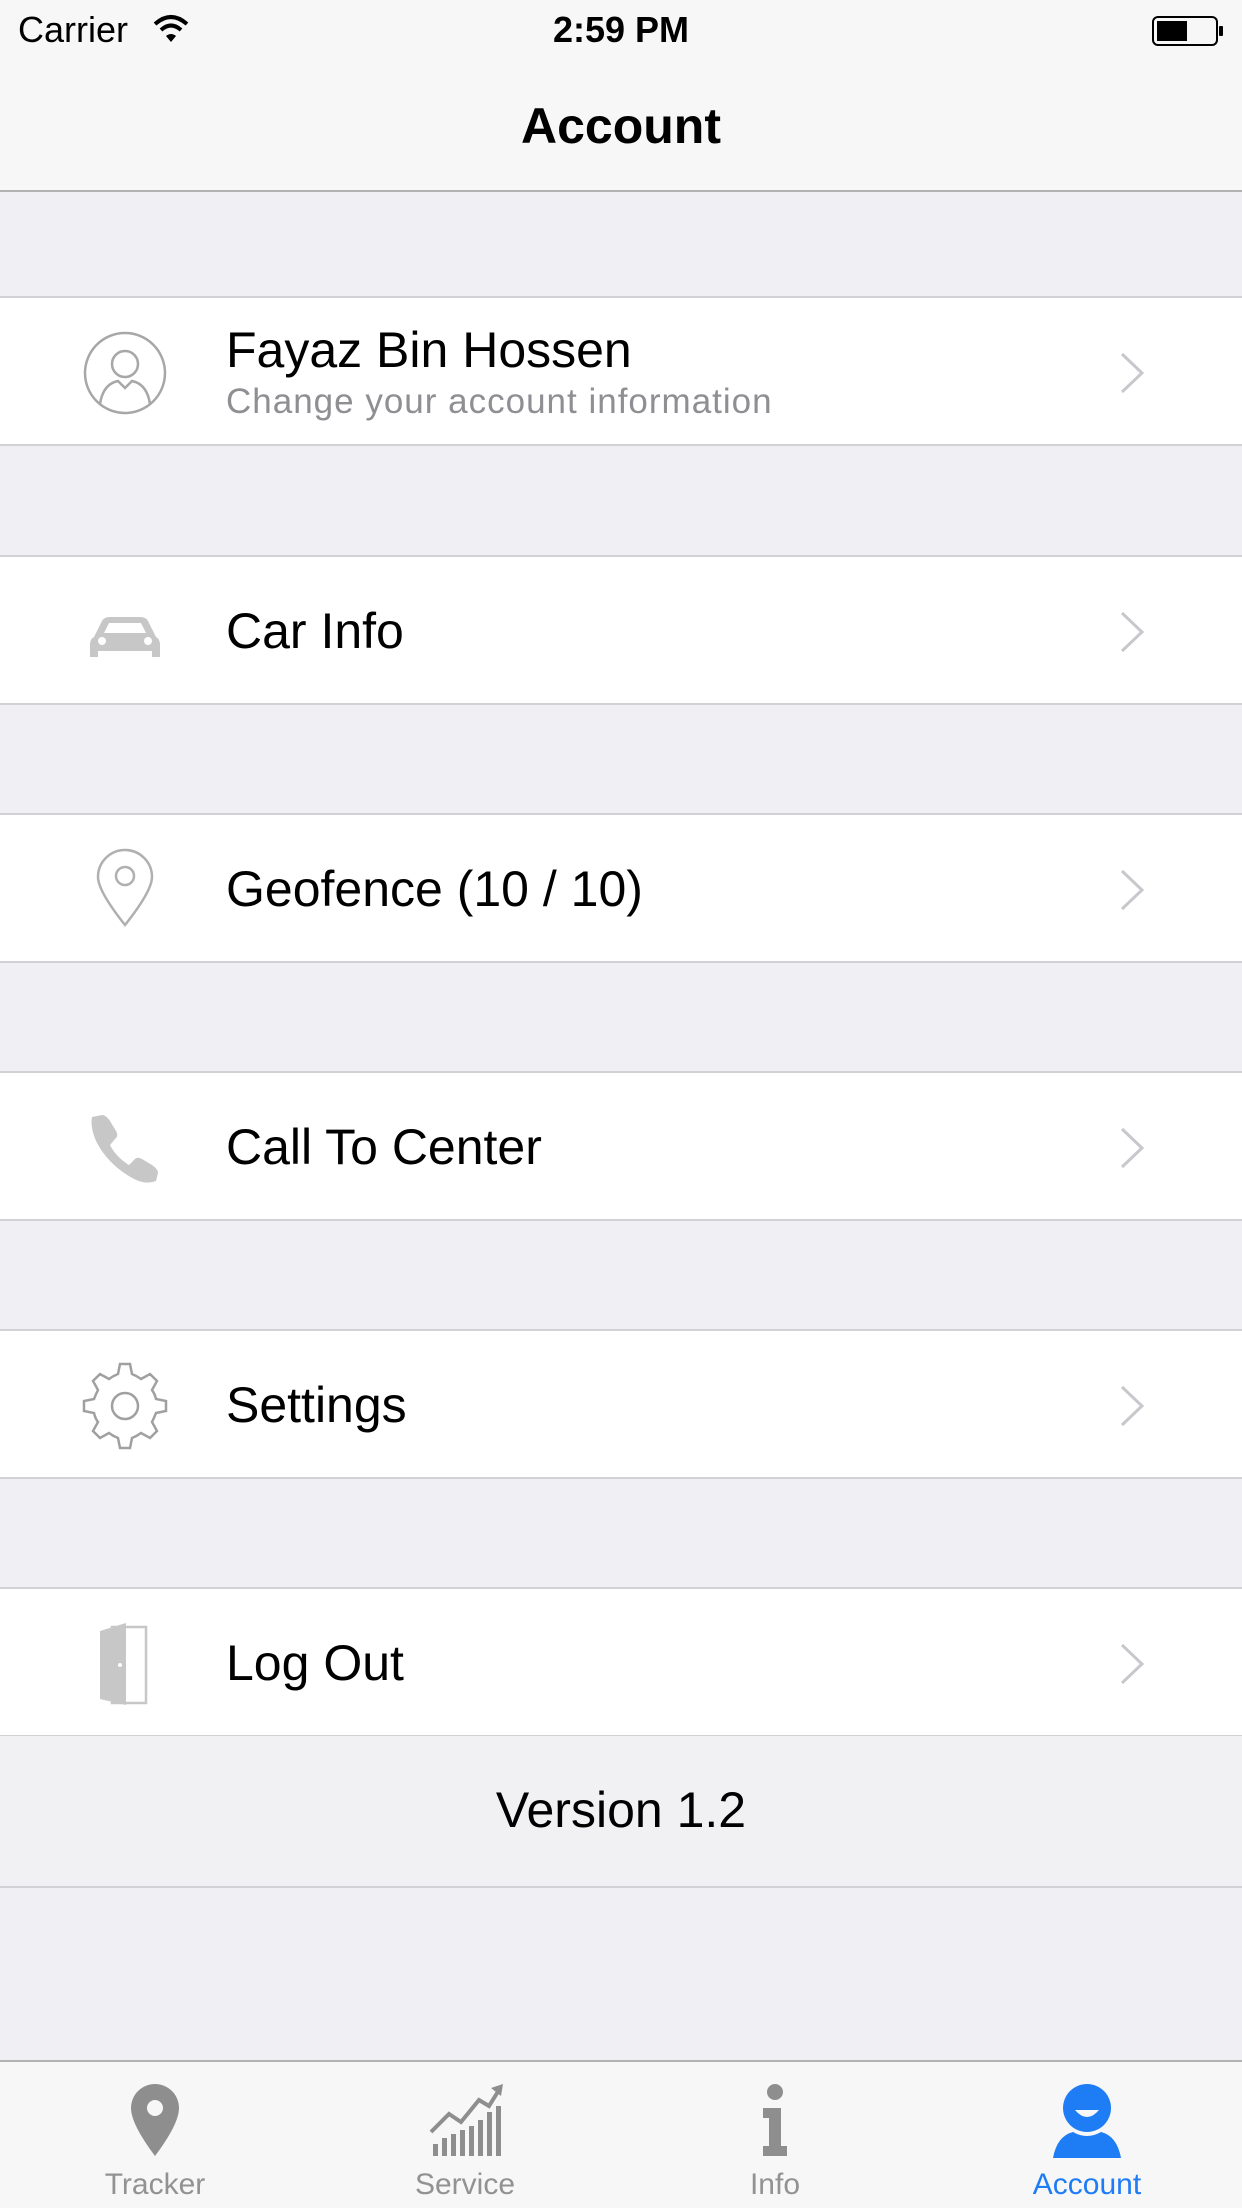 This screenshot has height=2208, width=1242. What do you see at coordinates (621, 630) in the screenshot?
I see `car-info-row: Car Info` at bounding box center [621, 630].